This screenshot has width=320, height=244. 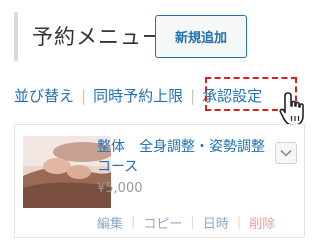 I want to click on page-title: 予約メニュー, so click(x=98, y=37).